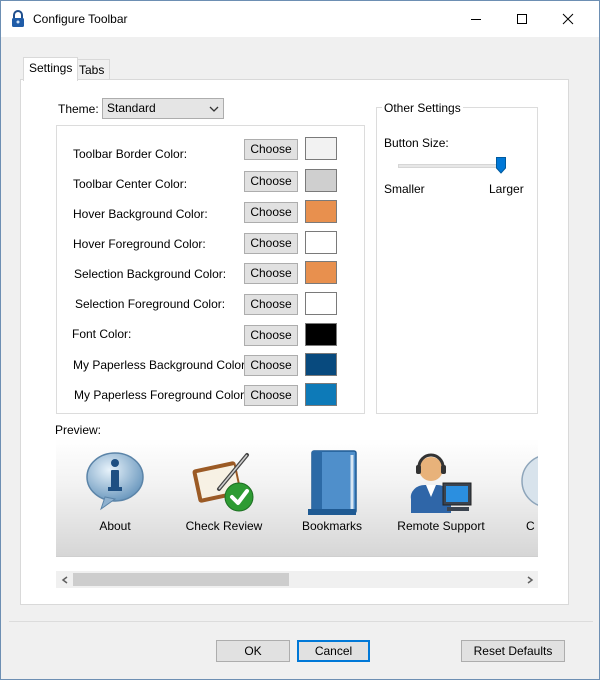 The height and width of the screenshot is (680, 600). I want to click on my-paperless-foreground-color-label: My Paperless Foreground Color:, so click(161, 395).